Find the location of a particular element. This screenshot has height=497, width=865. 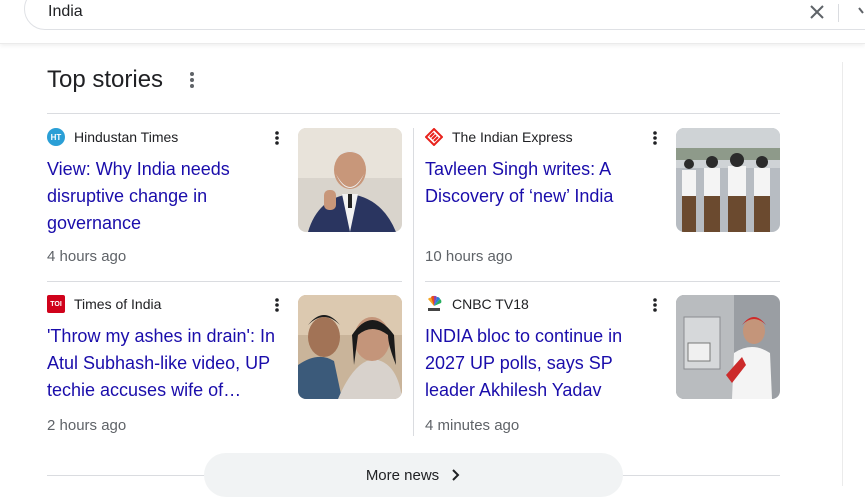

right-divider is located at coordinates (842, 274).